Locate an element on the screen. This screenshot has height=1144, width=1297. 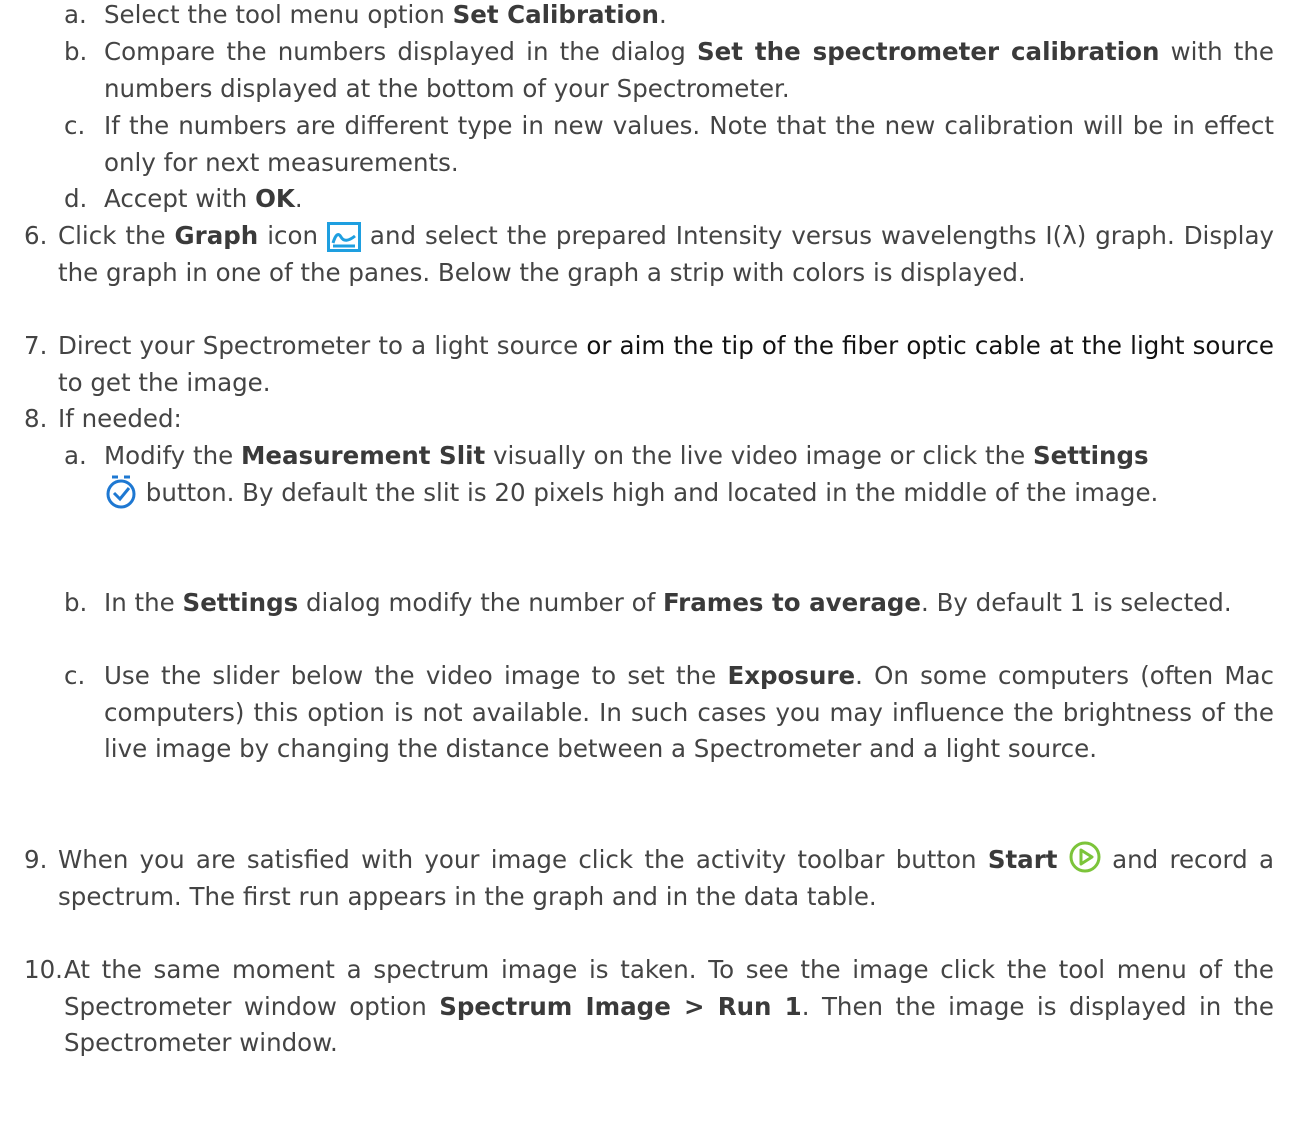
step-10-label: 10. is located at coordinates (43, 969).